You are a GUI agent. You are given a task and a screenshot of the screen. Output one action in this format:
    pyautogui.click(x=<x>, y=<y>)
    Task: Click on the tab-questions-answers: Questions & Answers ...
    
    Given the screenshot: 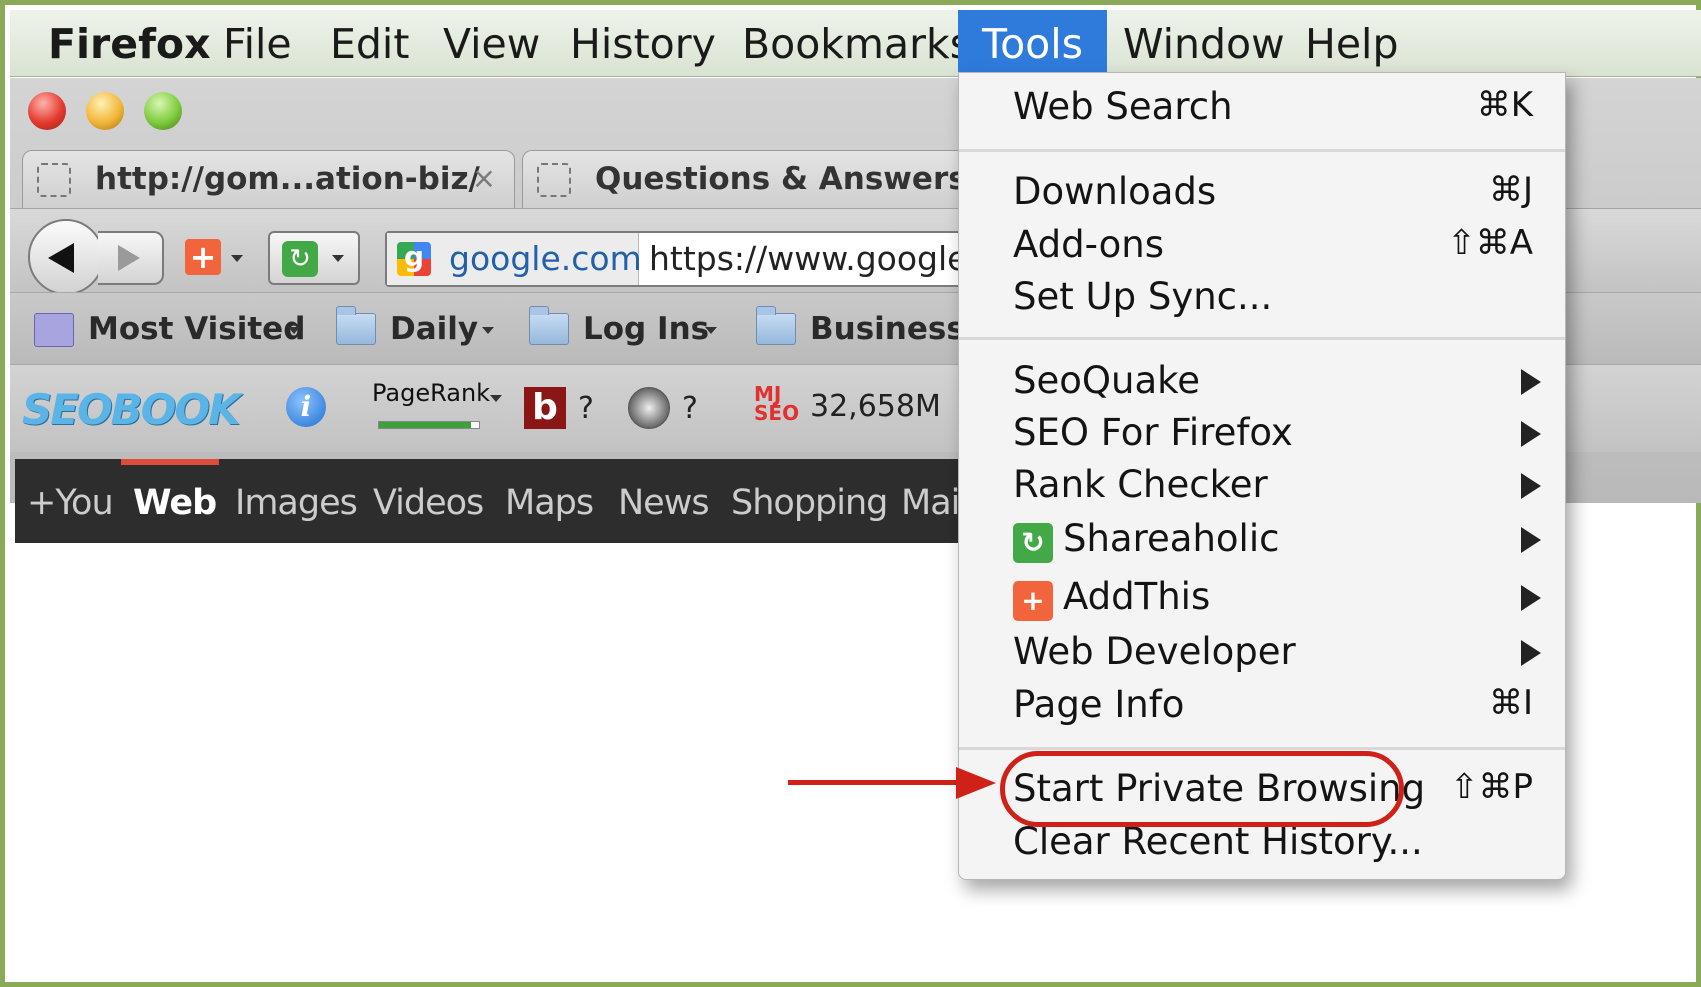 What is the action you would take?
    pyautogui.click(x=767, y=179)
    